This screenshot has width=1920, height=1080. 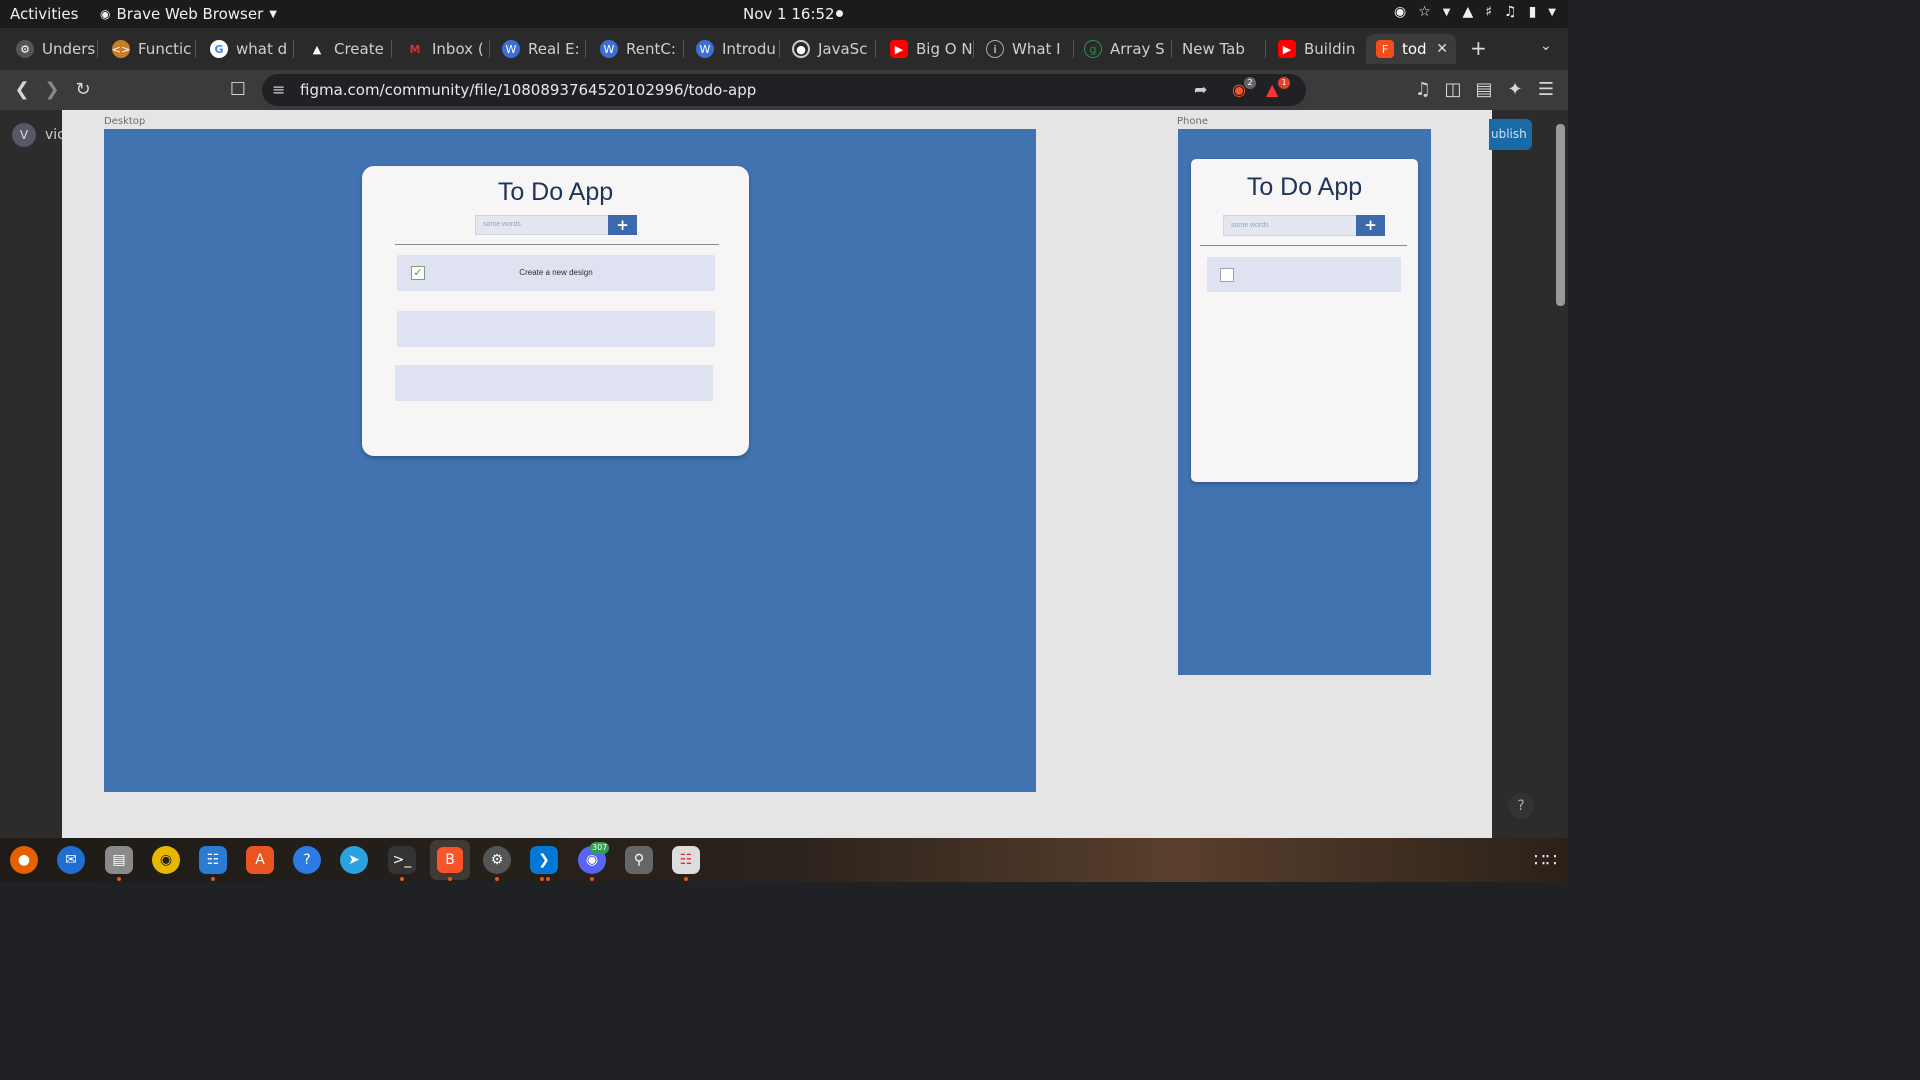 What do you see at coordinates (71, 860) in the screenshot?
I see `thunderbird-icon: ✉` at bounding box center [71, 860].